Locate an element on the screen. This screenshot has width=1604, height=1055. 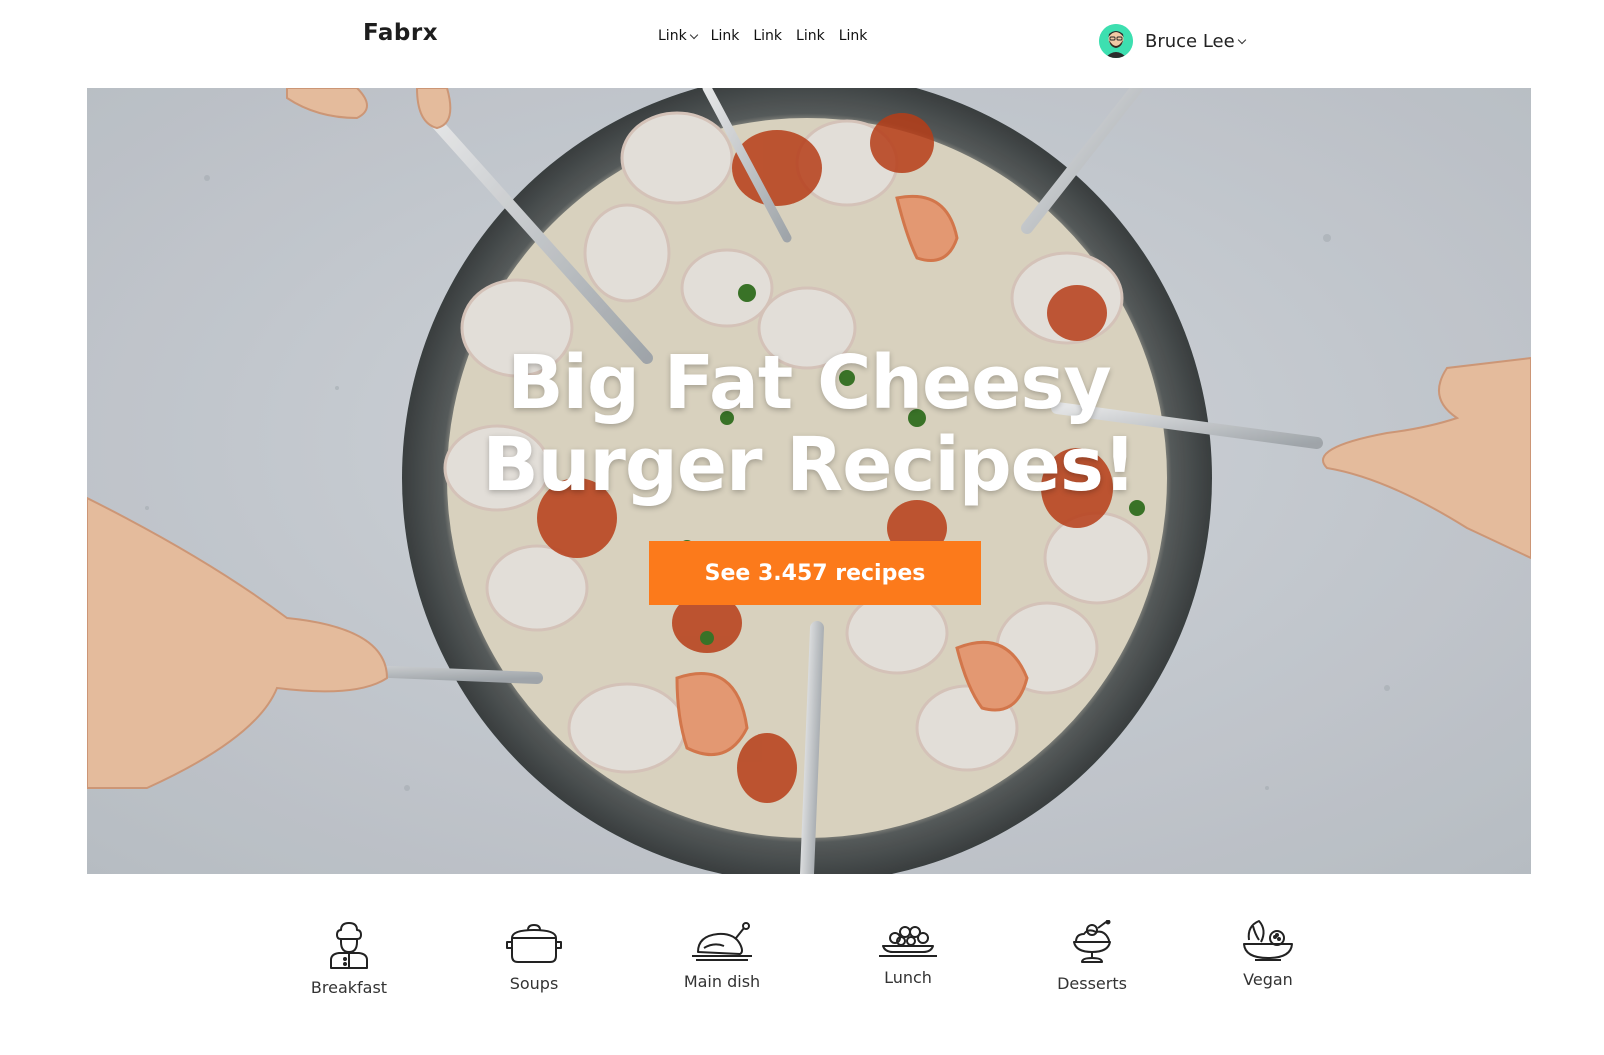
category-vegan: Vegan is located at coordinates (1268, 953).